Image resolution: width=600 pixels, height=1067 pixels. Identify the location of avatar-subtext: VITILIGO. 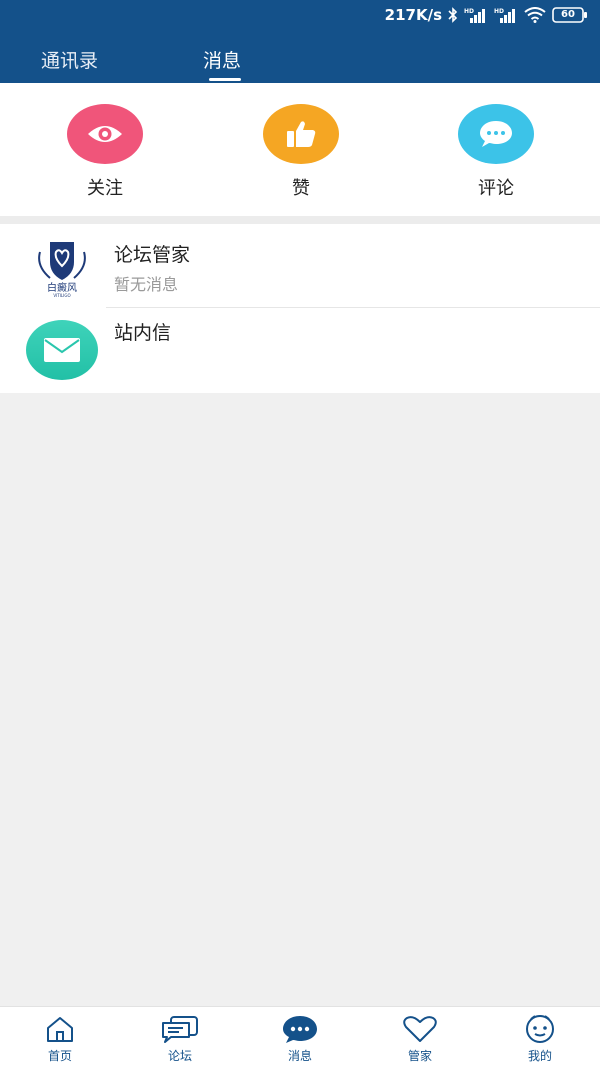
(61, 295).